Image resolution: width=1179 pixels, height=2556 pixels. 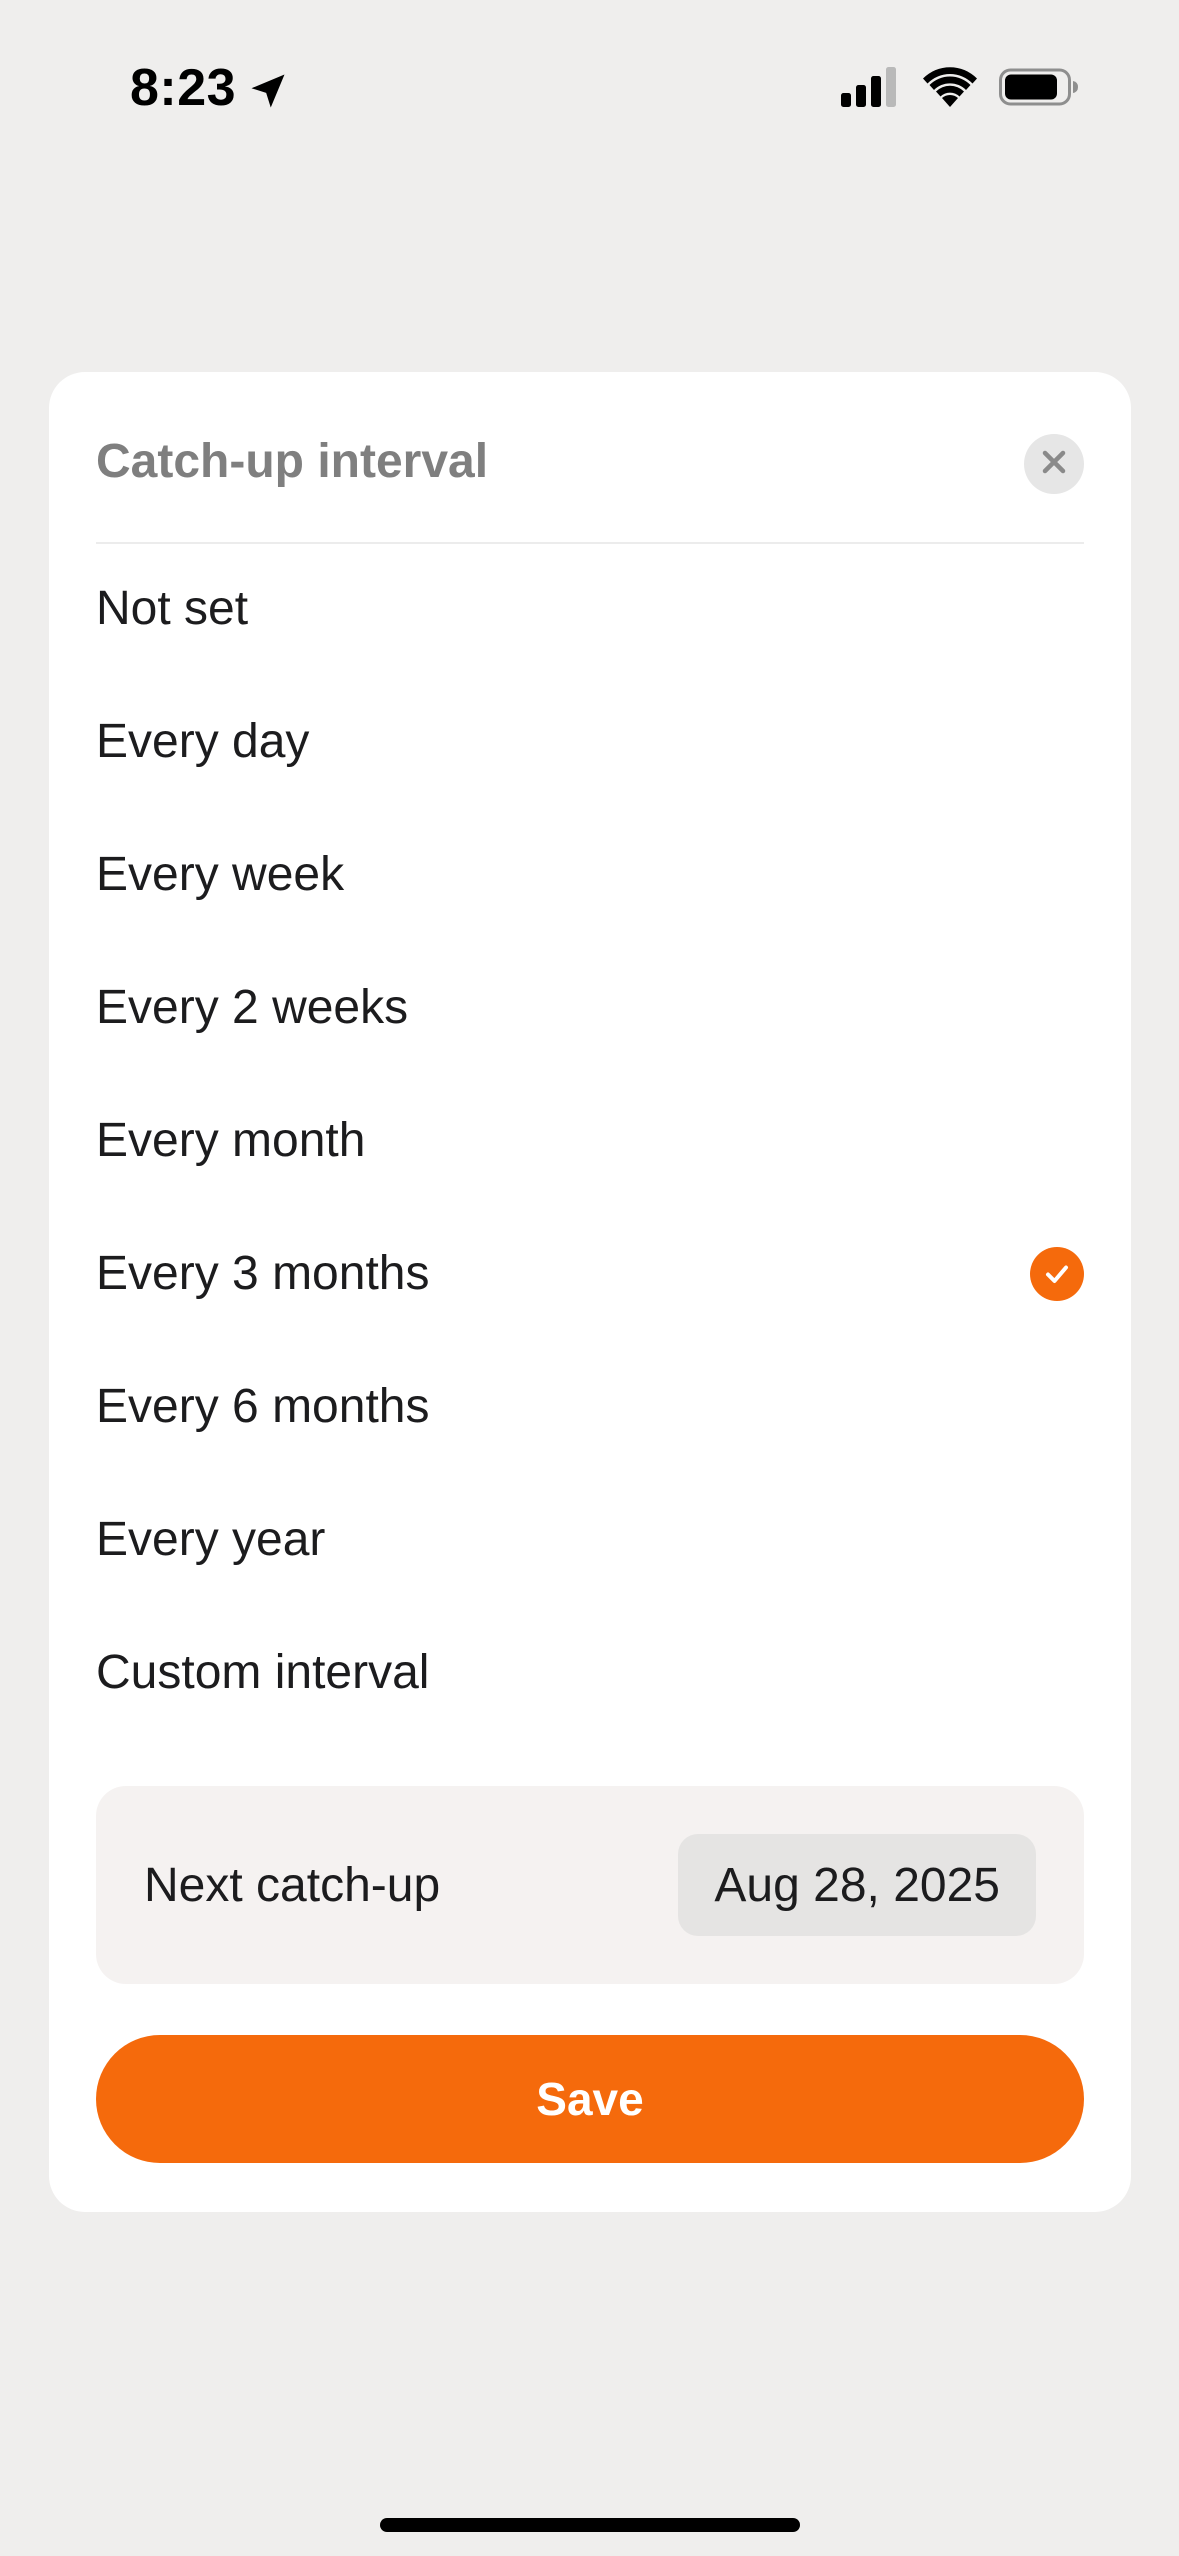 What do you see at coordinates (590, 1672) in the screenshot?
I see `option-custom-interval: Custom interval` at bounding box center [590, 1672].